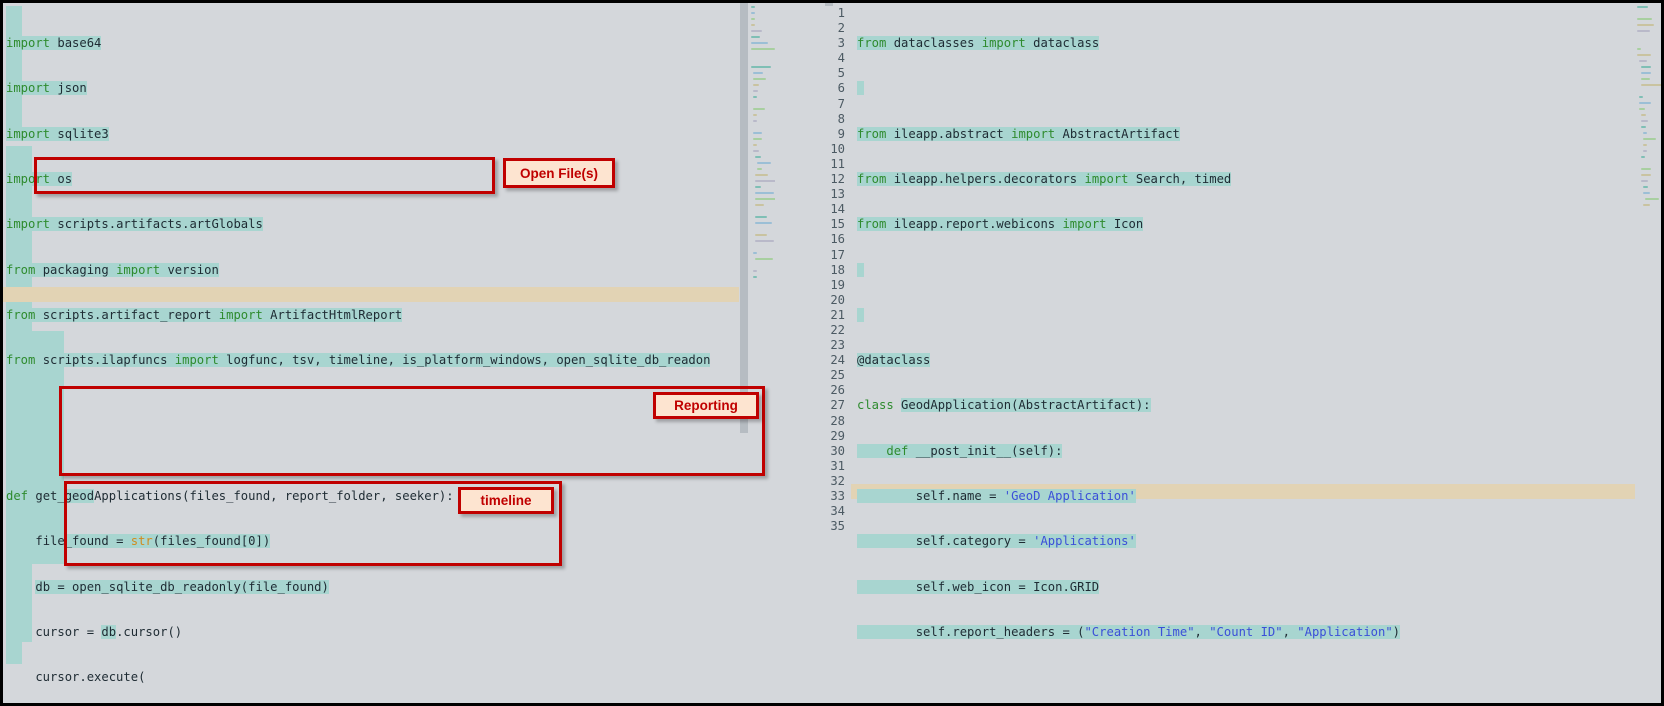 This screenshot has width=1664, height=706. I want to click on annotation-label-timeline: timeline, so click(506, 500).